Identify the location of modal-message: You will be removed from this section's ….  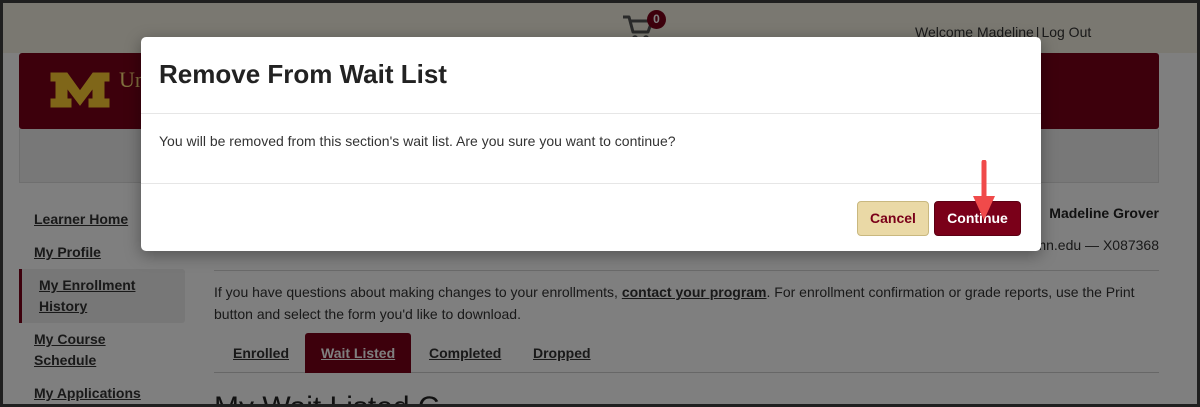
(417, 141).